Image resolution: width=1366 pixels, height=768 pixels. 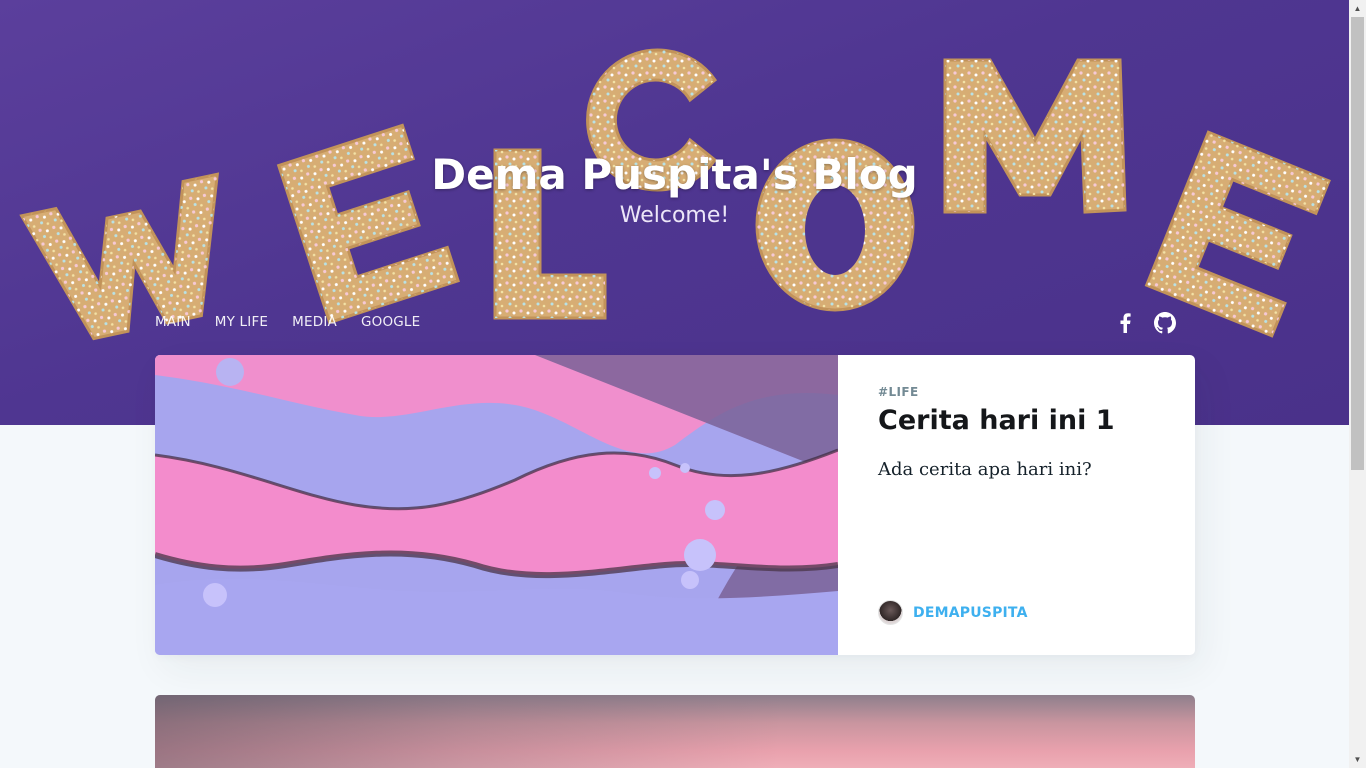 I want to click on nav-item-google: GOOGLE, so click(x=390, y=322).